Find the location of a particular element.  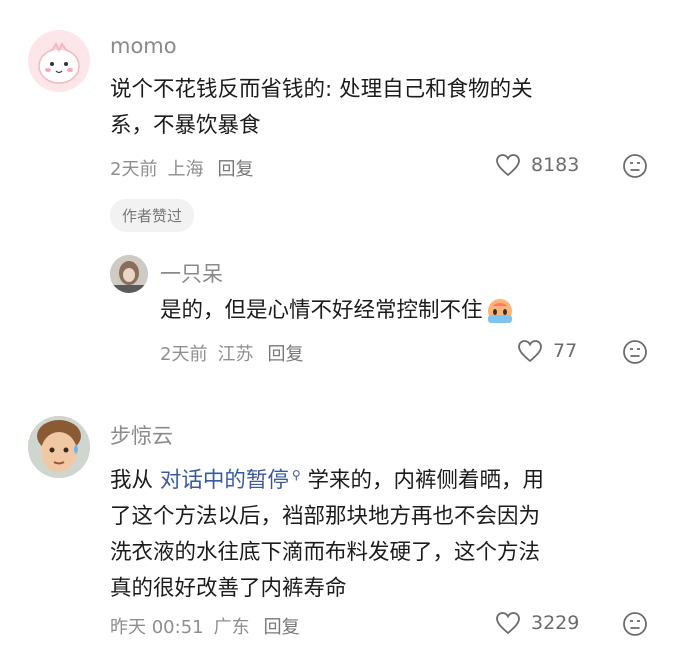

child-face-avatar-icon is located at coordinates (59, 447).